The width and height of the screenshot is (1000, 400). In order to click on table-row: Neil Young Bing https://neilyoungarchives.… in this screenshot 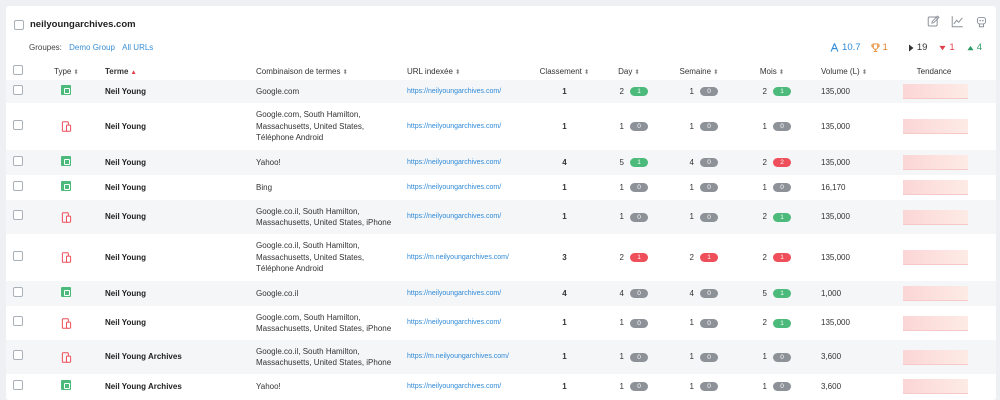, I will do `click(501, 187)`.